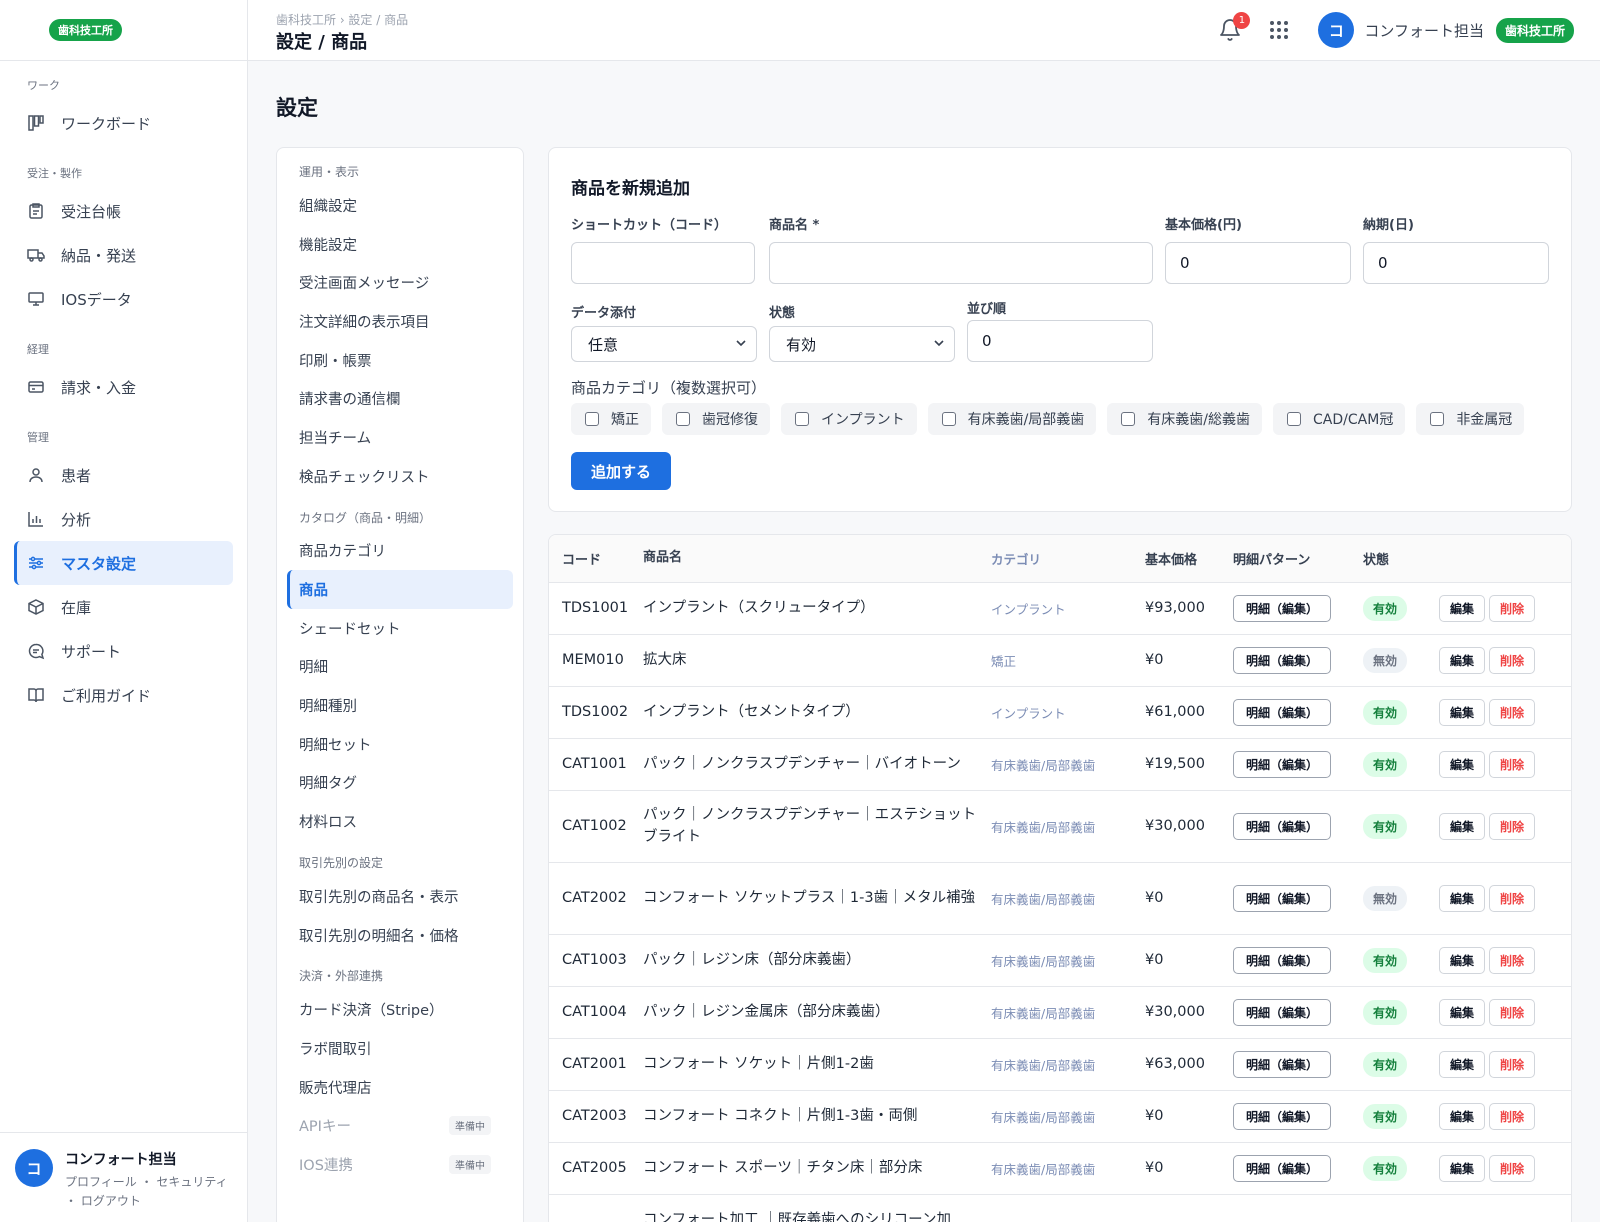 The image size is (1600, 1222). What do you see at coordinates (123, 651) in the screenshot?
I see `sidebar-item: サポート` at bounding box center [123, 651].